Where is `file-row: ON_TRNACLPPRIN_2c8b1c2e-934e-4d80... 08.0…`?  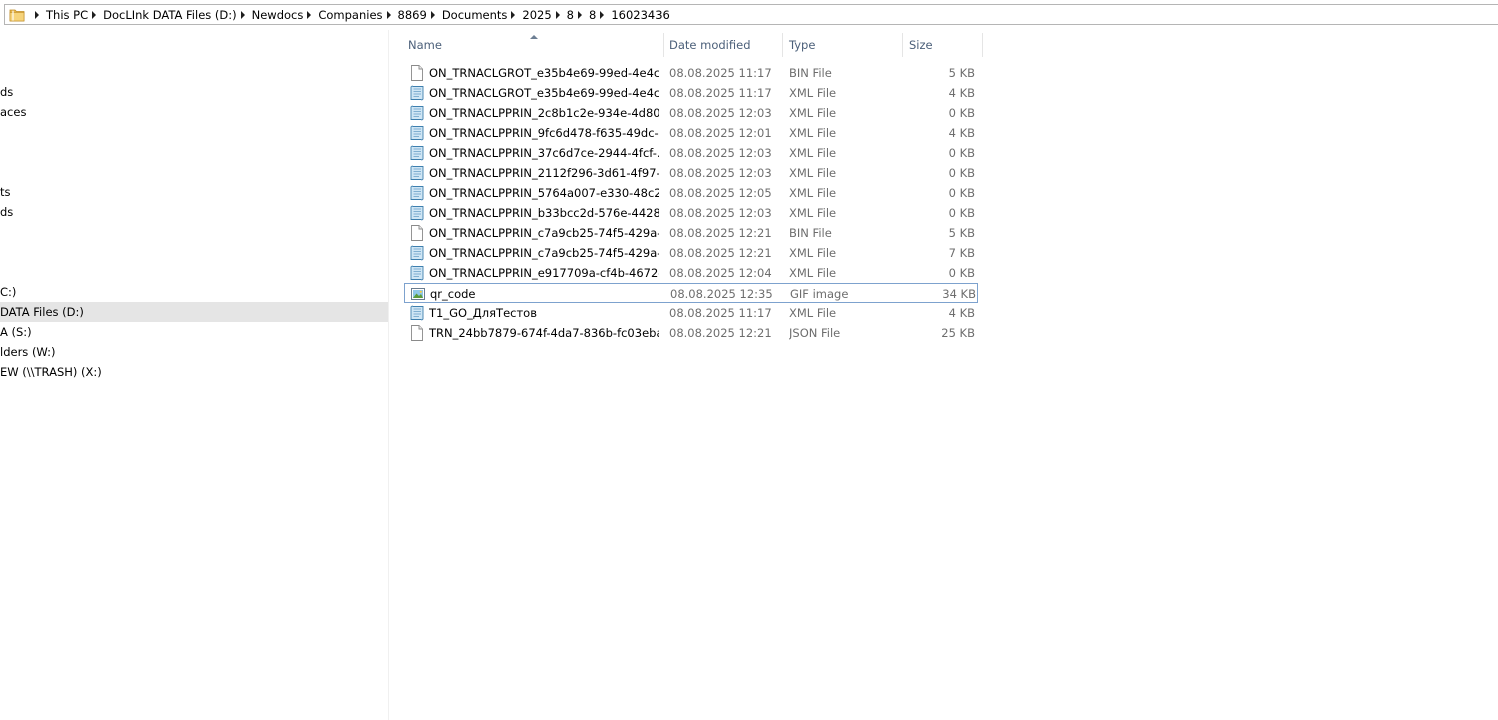 file-row: ON_TRNACLPPRIN_2c8b1c2e-934e-4d80... 08.0… is located at coordinates (691, 113).